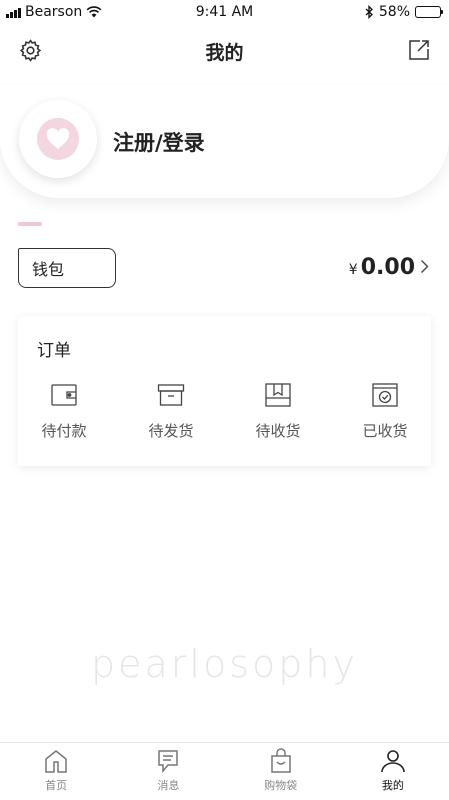  Describe the element at coordinates (385, 411) in the screenshot. I see `order-received: 已收货` at that location.